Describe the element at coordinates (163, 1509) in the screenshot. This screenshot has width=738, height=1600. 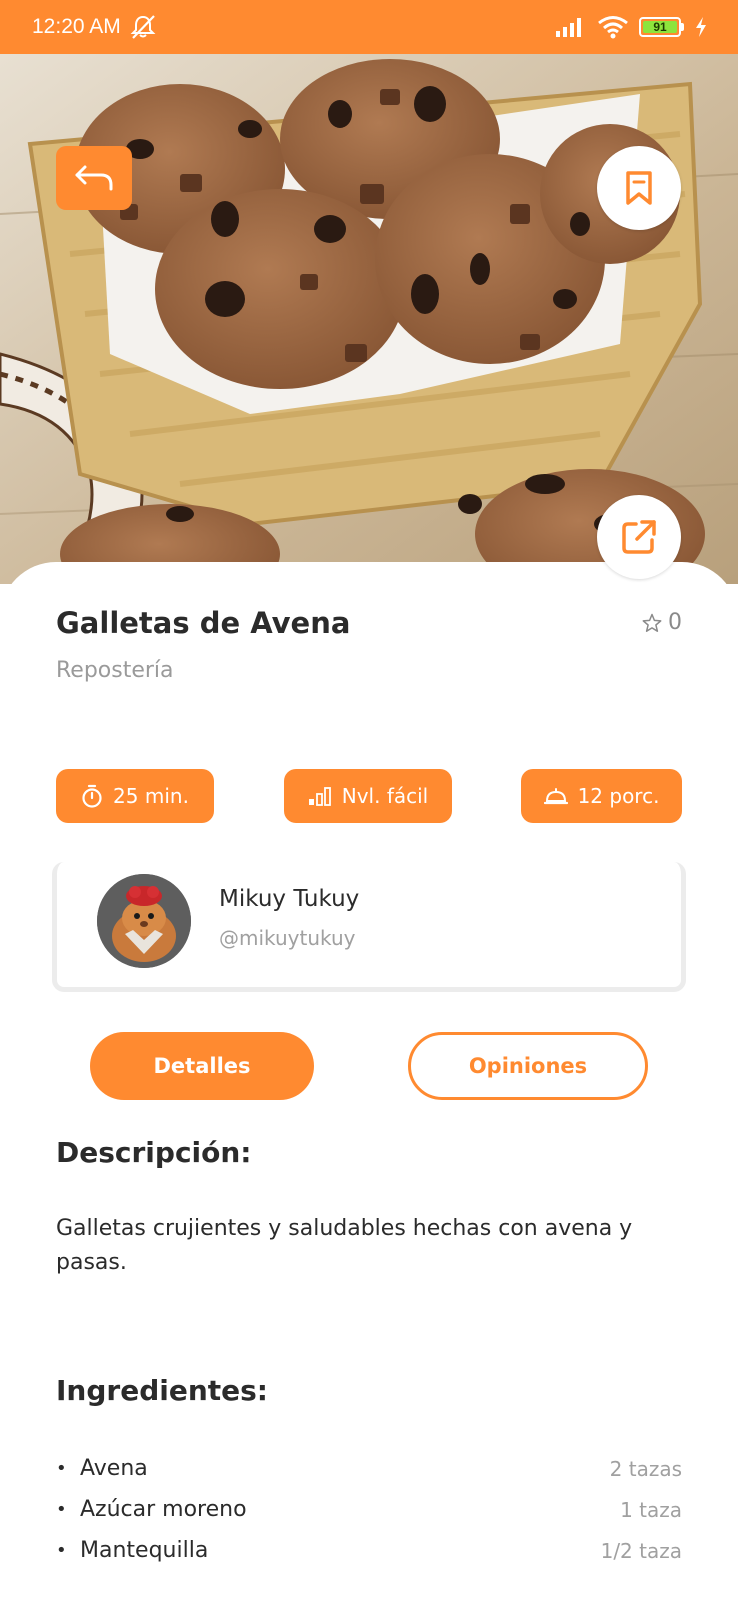
I see `ingredient-name: Azúcar moreno` at that location.